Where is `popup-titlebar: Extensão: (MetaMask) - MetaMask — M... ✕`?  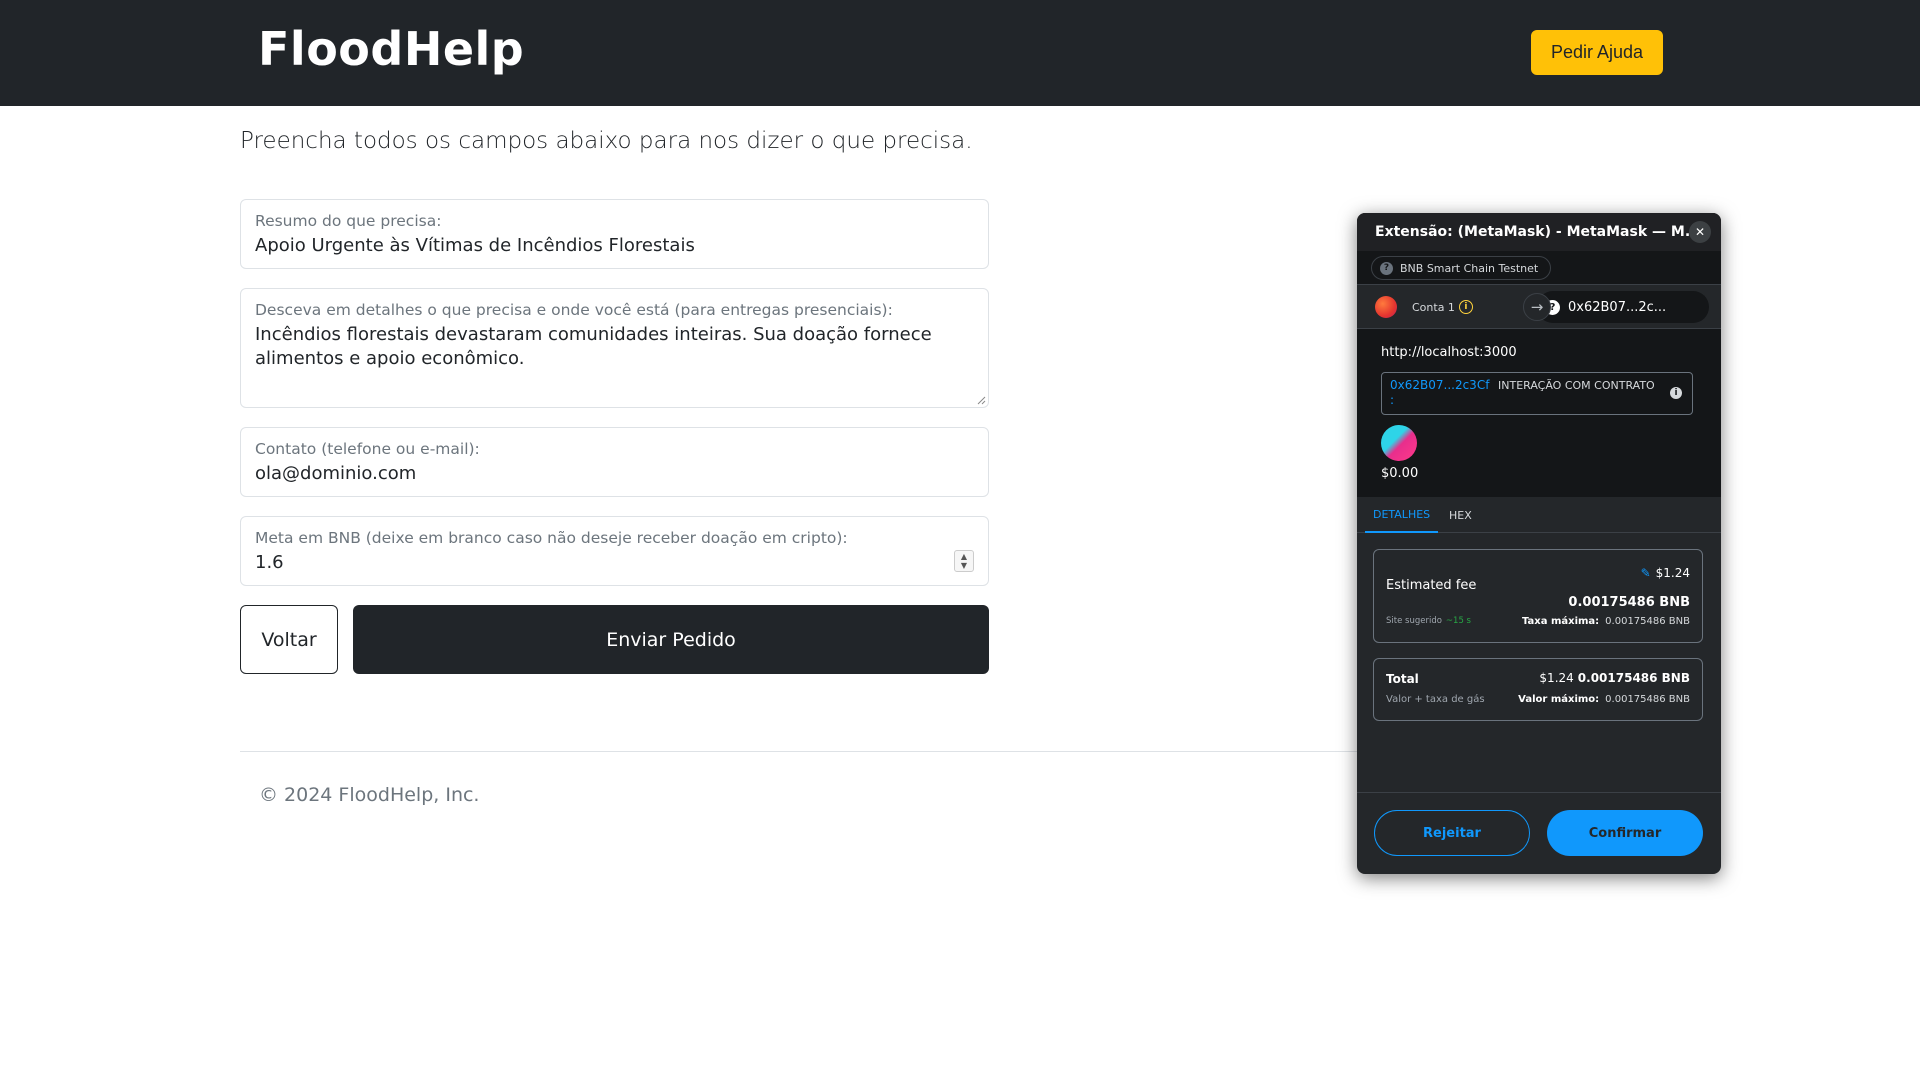
popup-titlebar: Extensão: (MetaMask) - MetaMask — M... ✕ is located at coordinates (1539, 232).